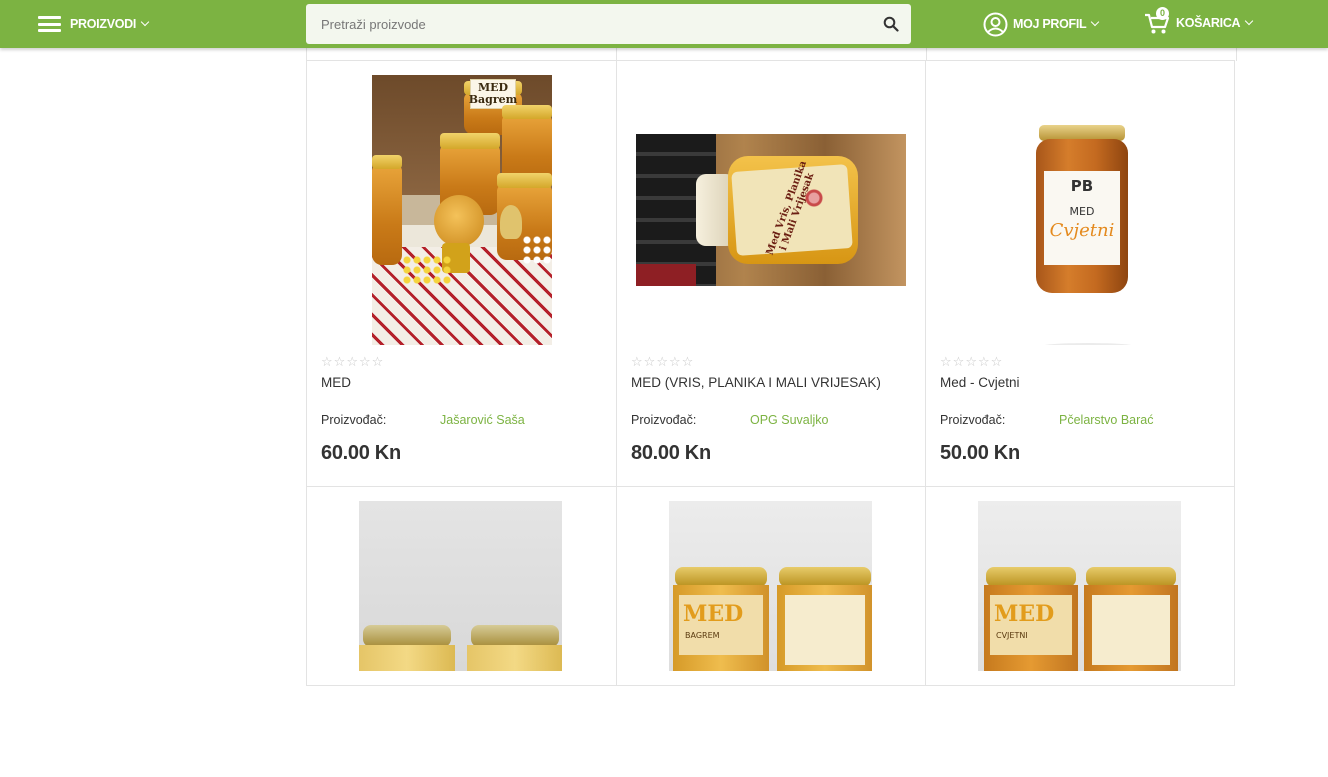 This screenshot has height=777, width=1328. I want to click on product-image: PB MED Cvjetni, so click(1080, 206).